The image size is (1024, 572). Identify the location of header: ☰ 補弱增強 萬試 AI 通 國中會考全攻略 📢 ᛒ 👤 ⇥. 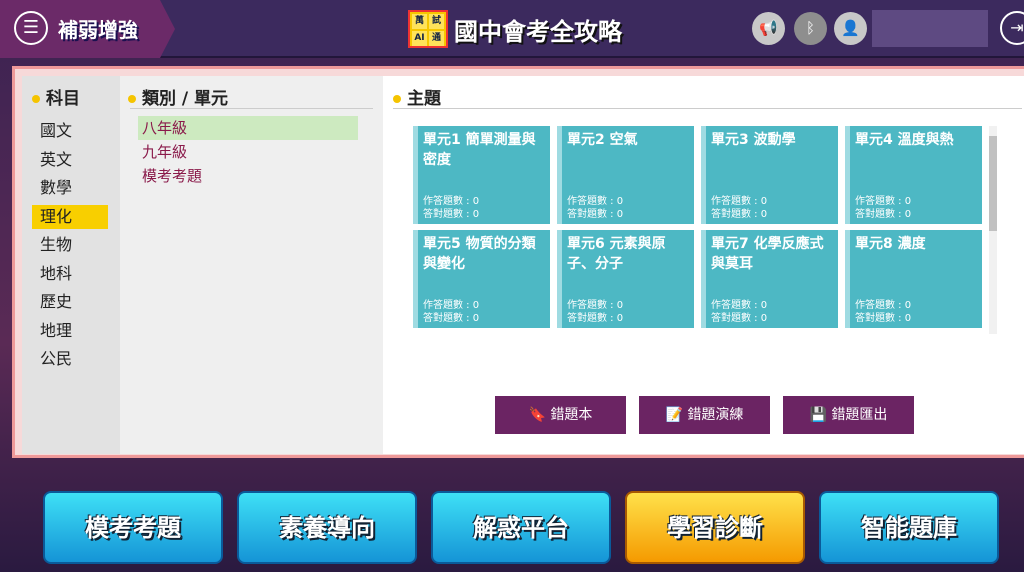
(512, 29).